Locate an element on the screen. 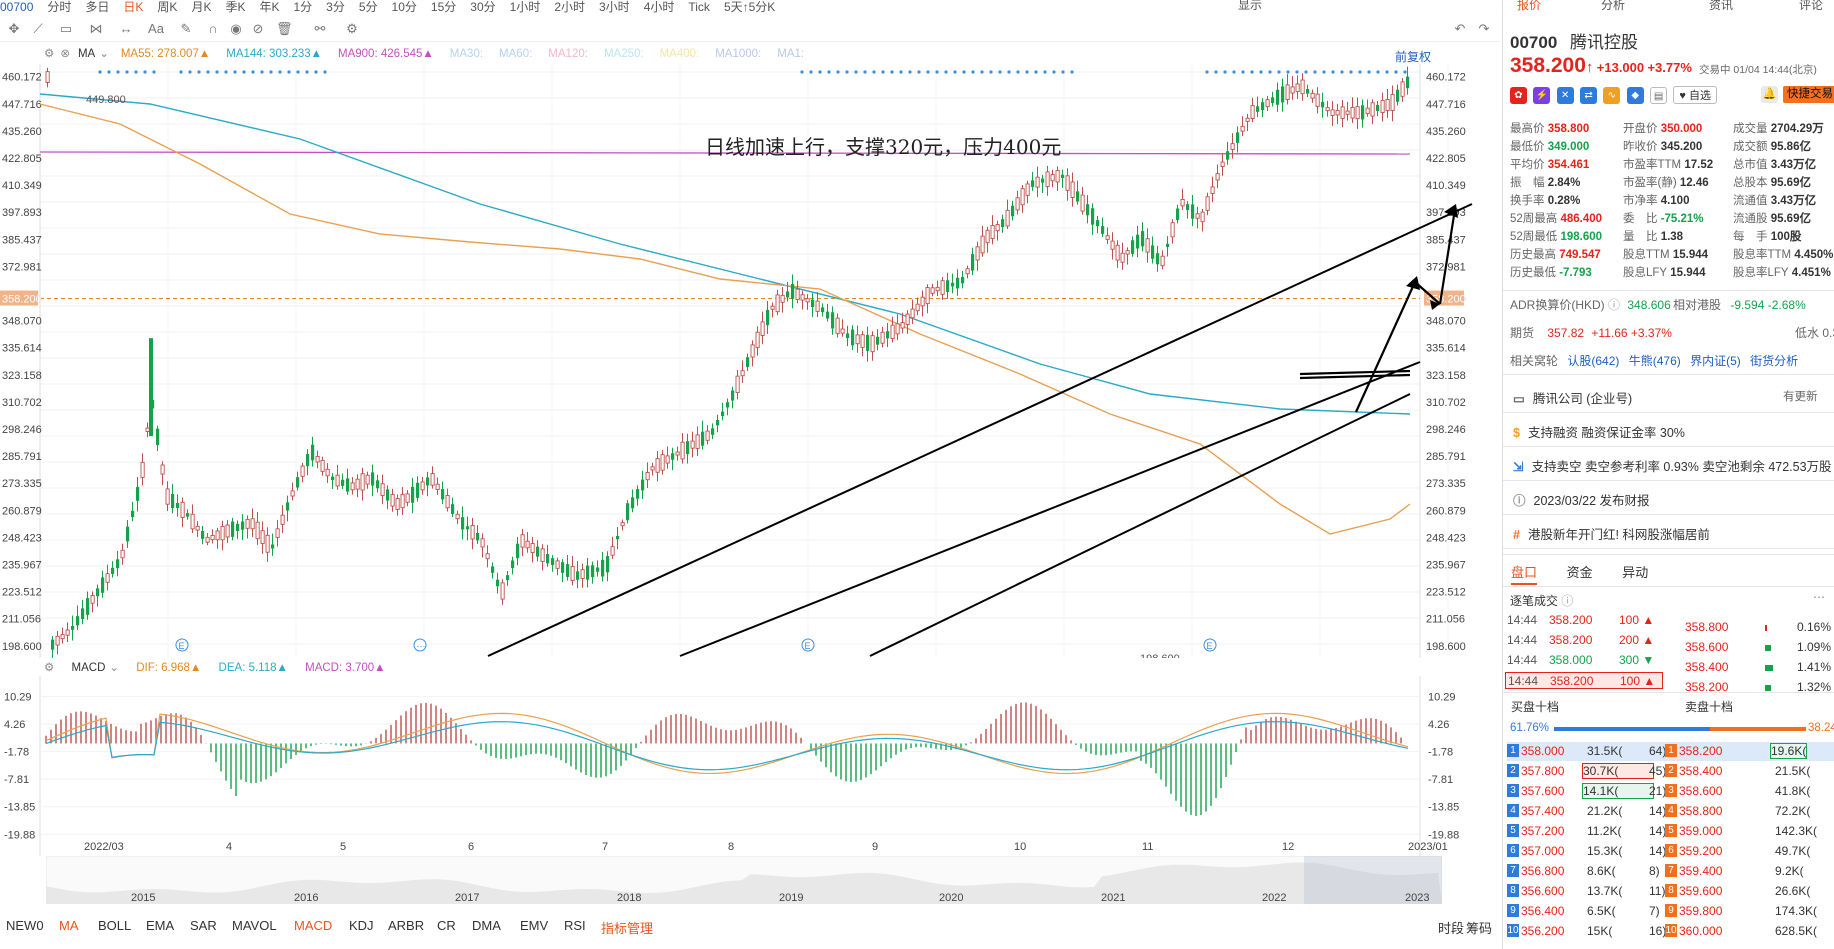  close-icon: ⊗ is located at coordinates (65, 54).